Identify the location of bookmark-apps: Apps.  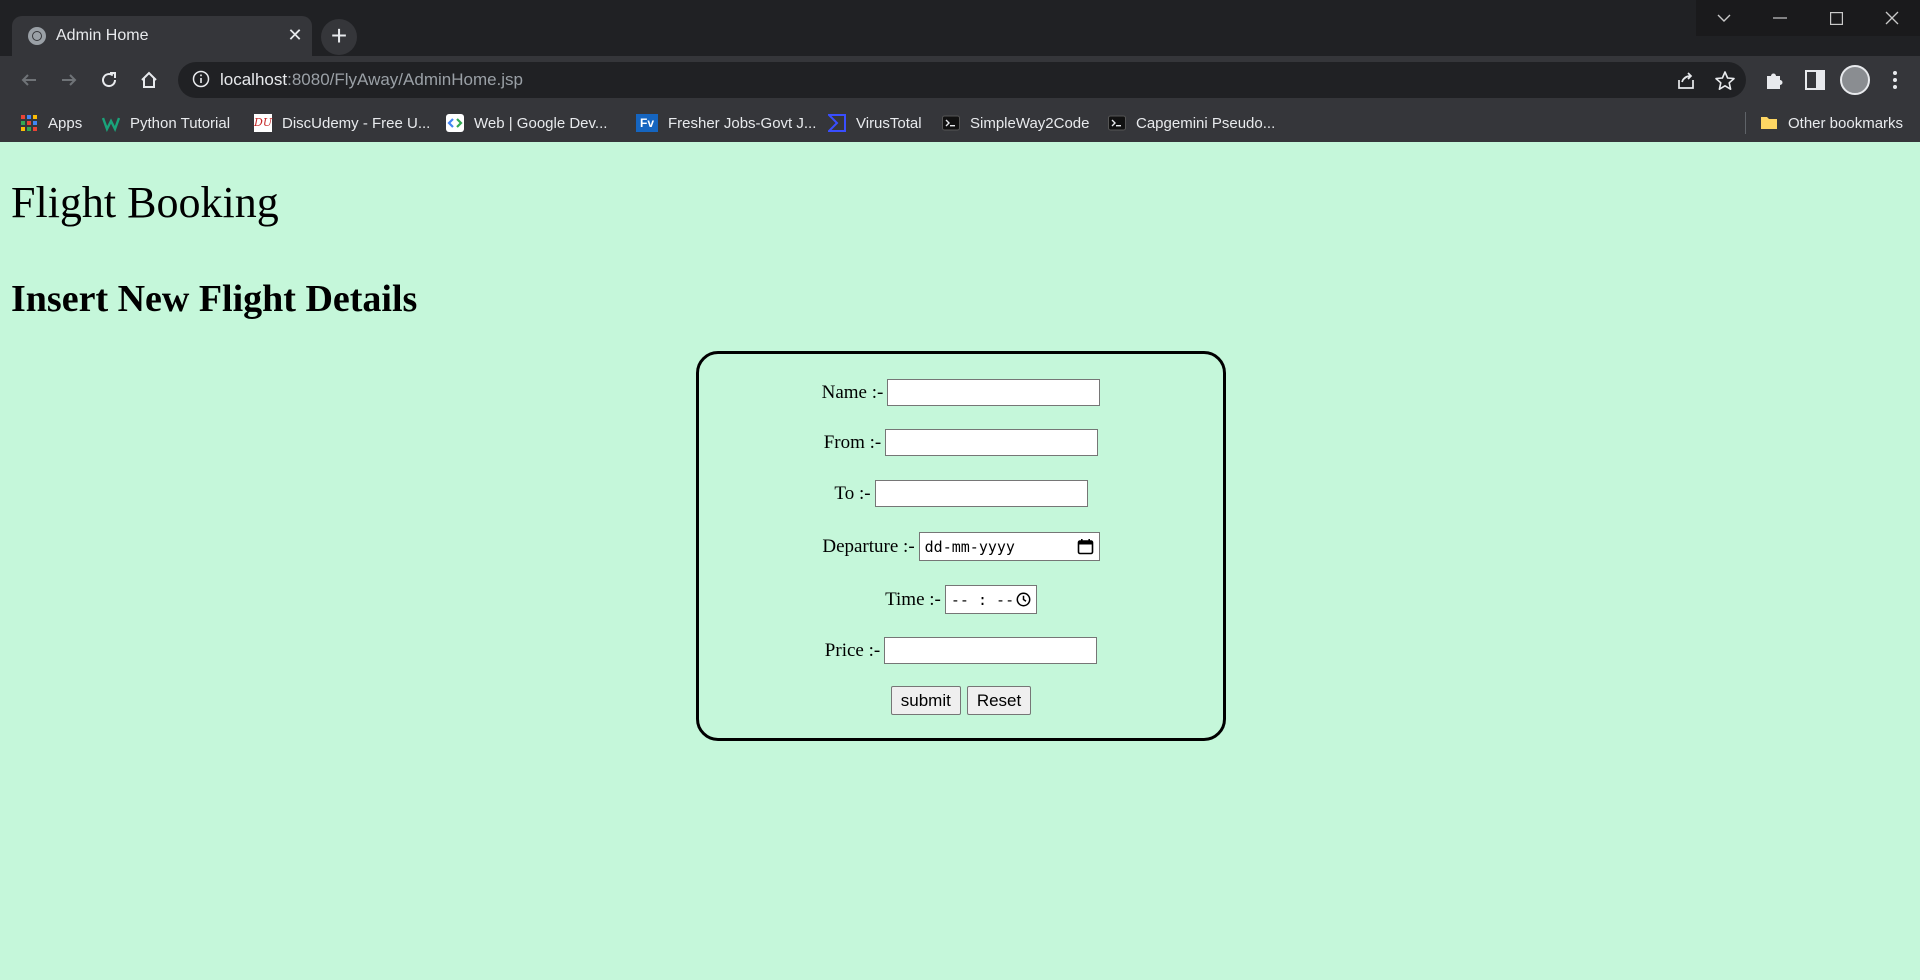
(51, 123).